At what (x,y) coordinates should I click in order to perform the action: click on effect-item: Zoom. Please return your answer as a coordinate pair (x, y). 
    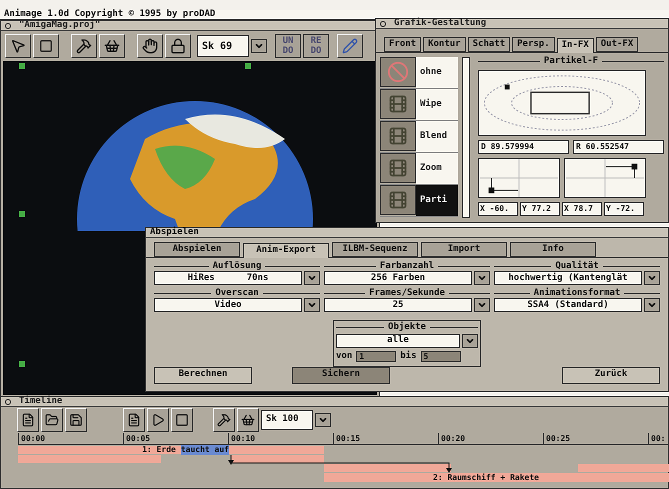
    Looking at the image, I should click on (437, 168).